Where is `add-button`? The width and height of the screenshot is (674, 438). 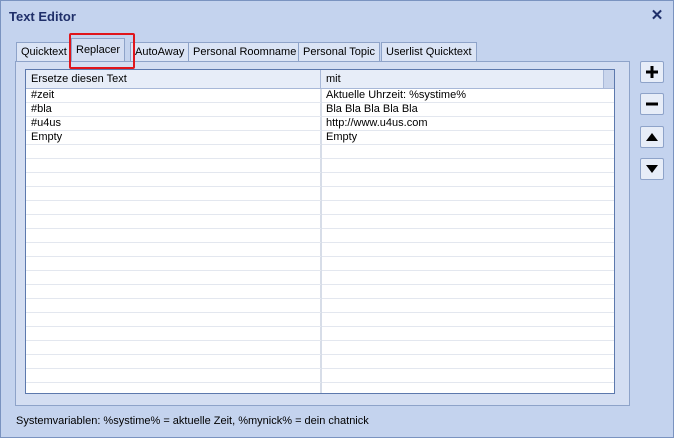
add-button is located at coordinates (652, 72).